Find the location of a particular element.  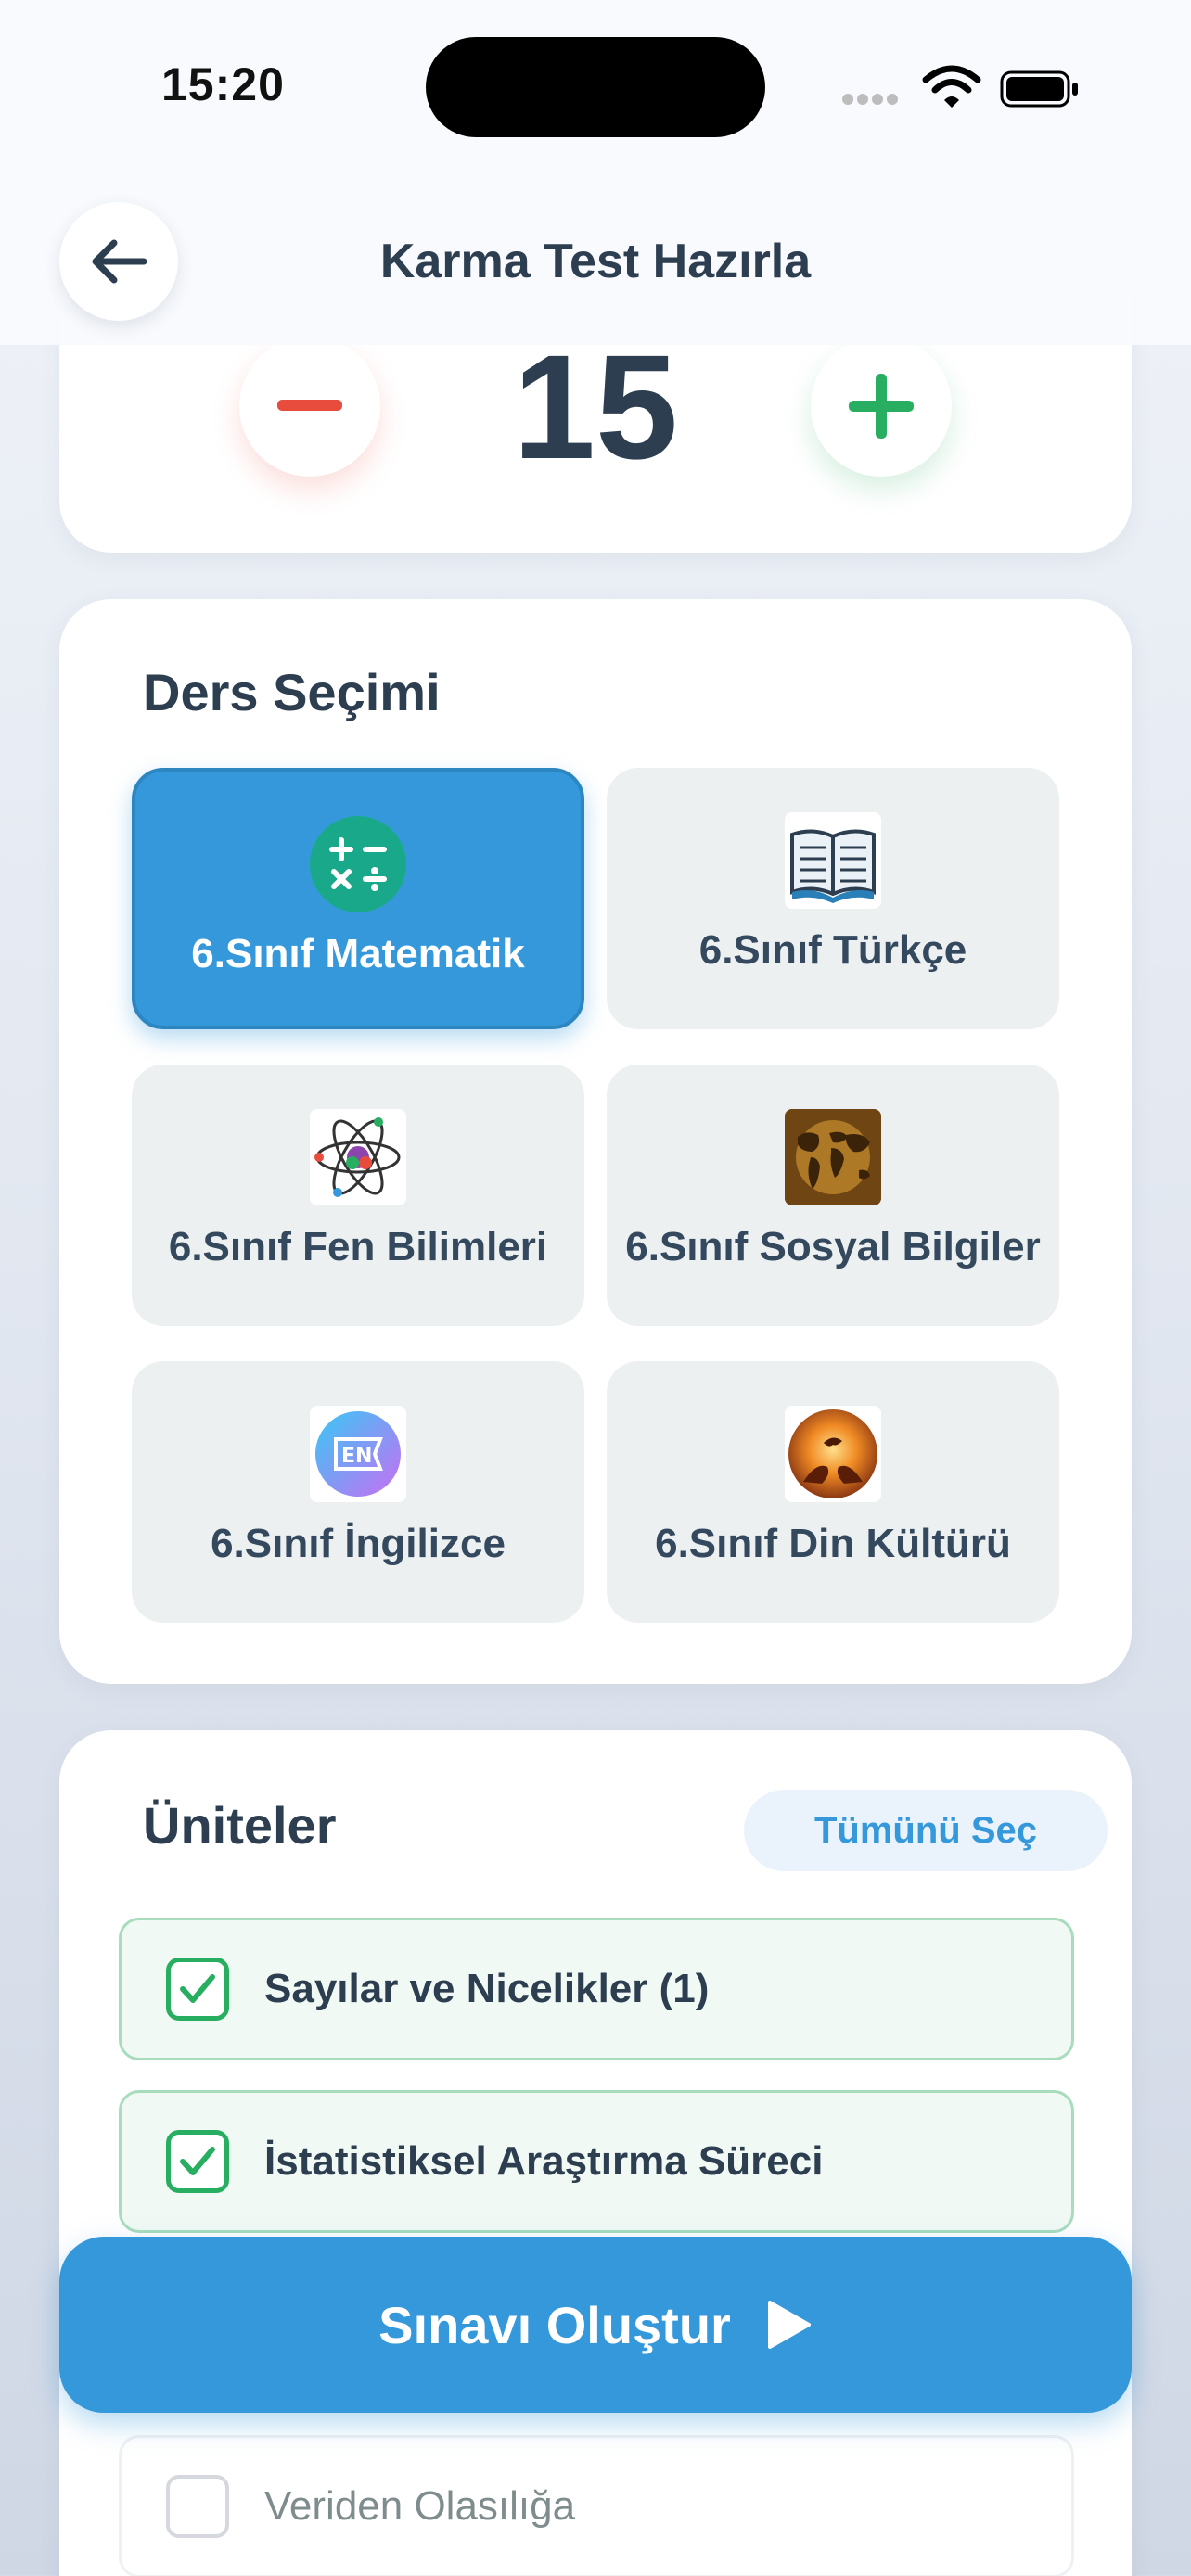

create-exam-label: Sınavı Oluştur is located at coordinates (554, 2325).